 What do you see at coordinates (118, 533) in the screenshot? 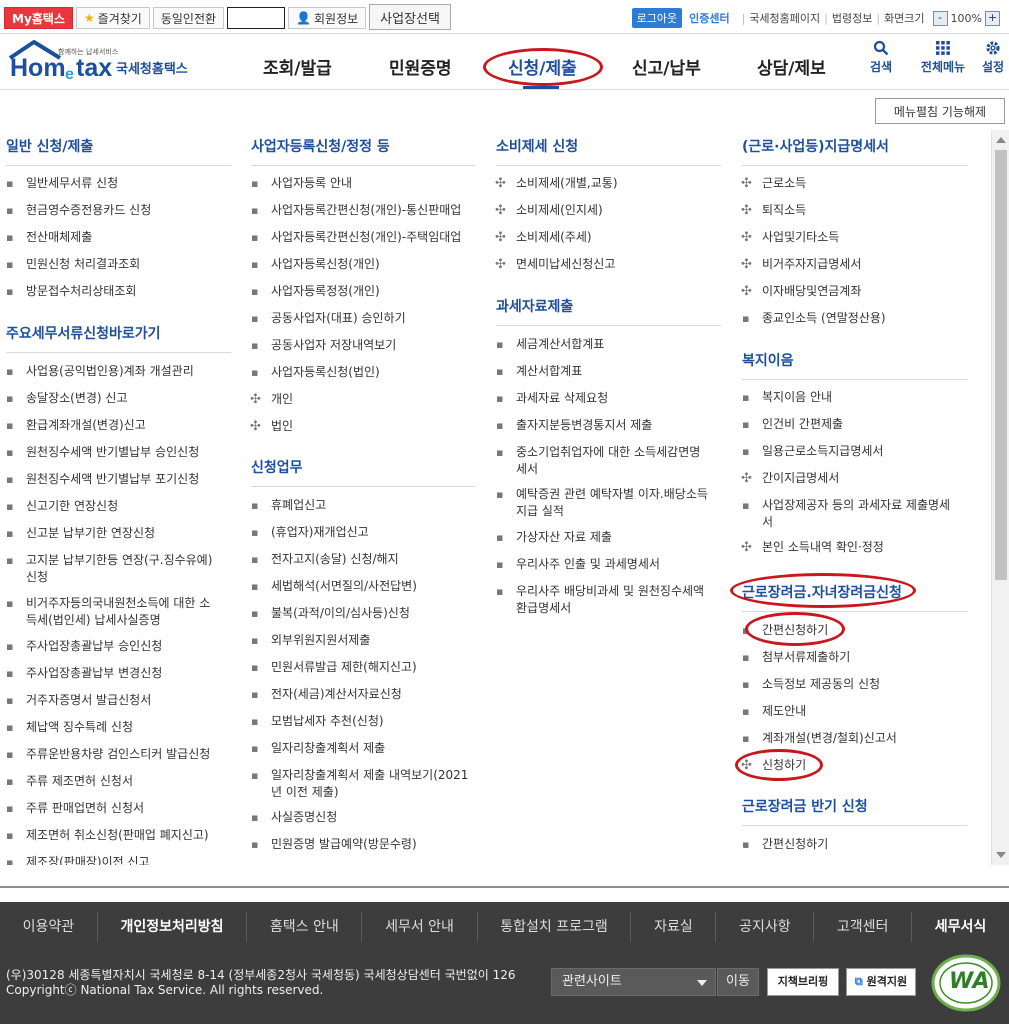
I see `menu-item: ▪ 신고분 납부기한 연장신청` at bounding box center [118, 533].